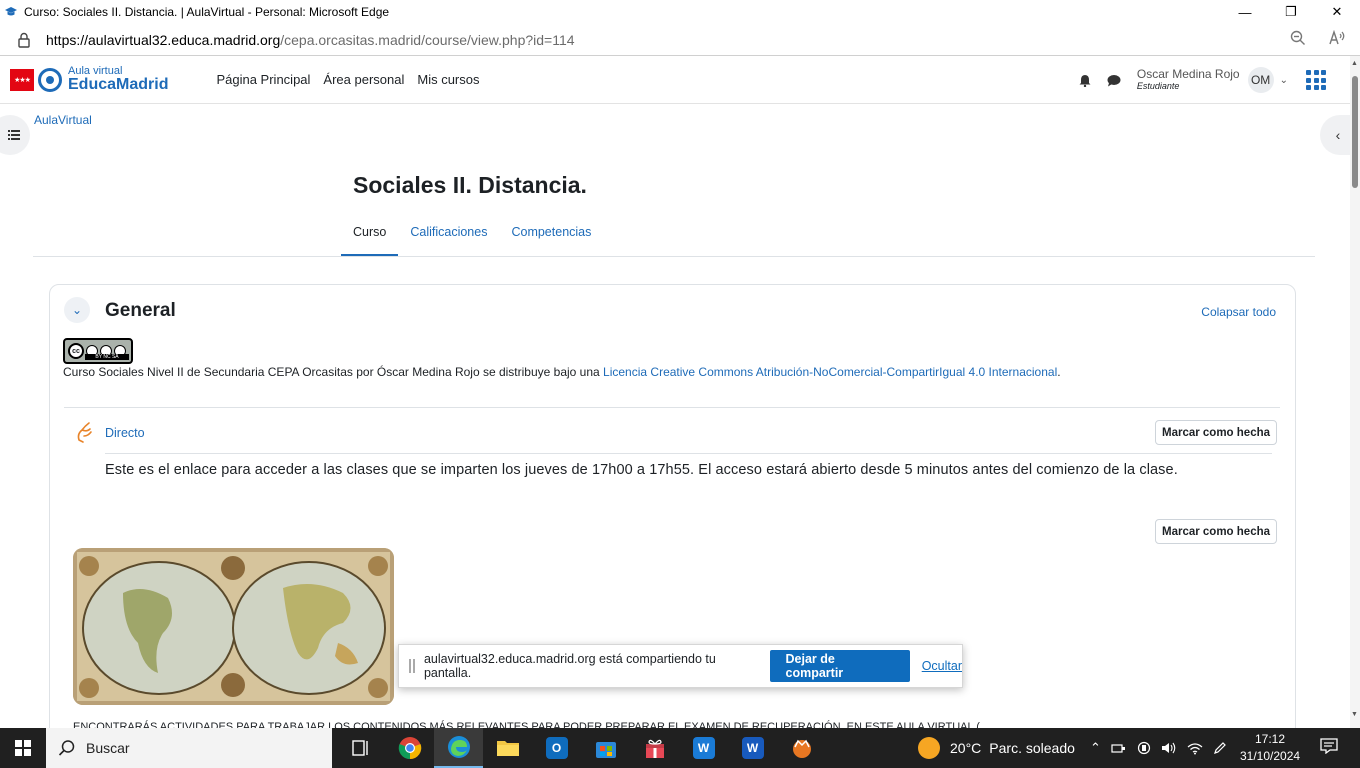  I want to click on user-role: Estudiante, so click(1158, 85).